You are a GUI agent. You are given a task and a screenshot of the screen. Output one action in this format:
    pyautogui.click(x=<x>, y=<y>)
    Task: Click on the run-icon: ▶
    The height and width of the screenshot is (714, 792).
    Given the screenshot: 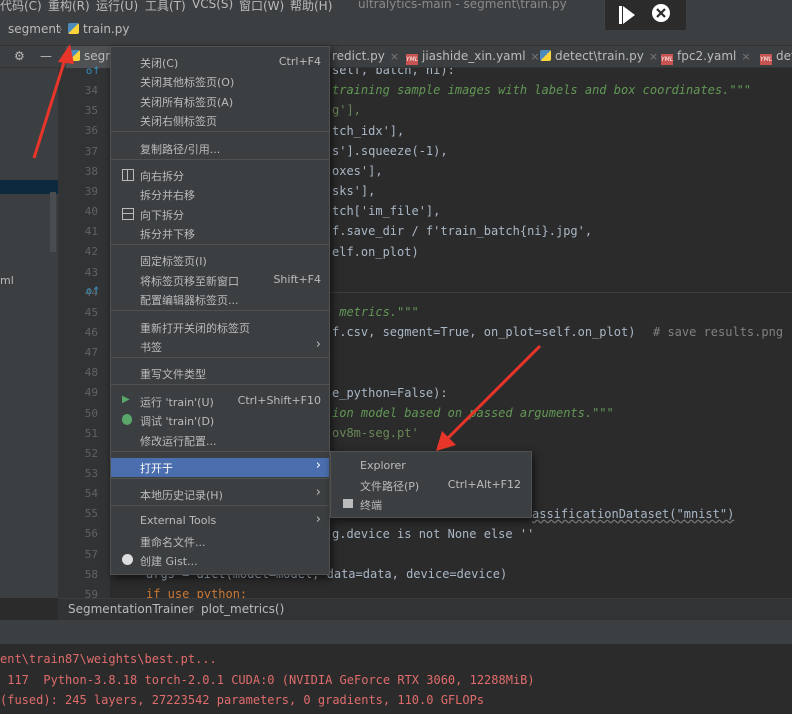 What is the action you would take?
    pyautogui.click(x=126, y=399)
    